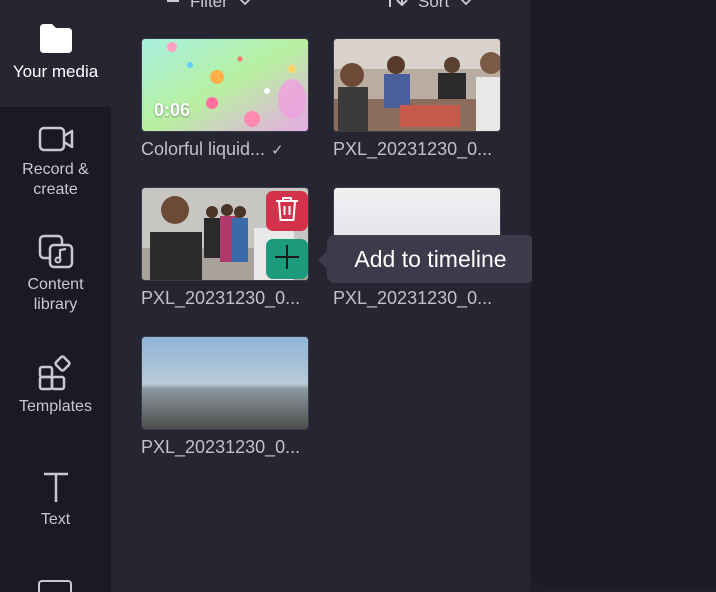 The width and height of the screenshot is (716, 592). I want to click on sidebar-item-content-library: Content library, so click(55, 274).